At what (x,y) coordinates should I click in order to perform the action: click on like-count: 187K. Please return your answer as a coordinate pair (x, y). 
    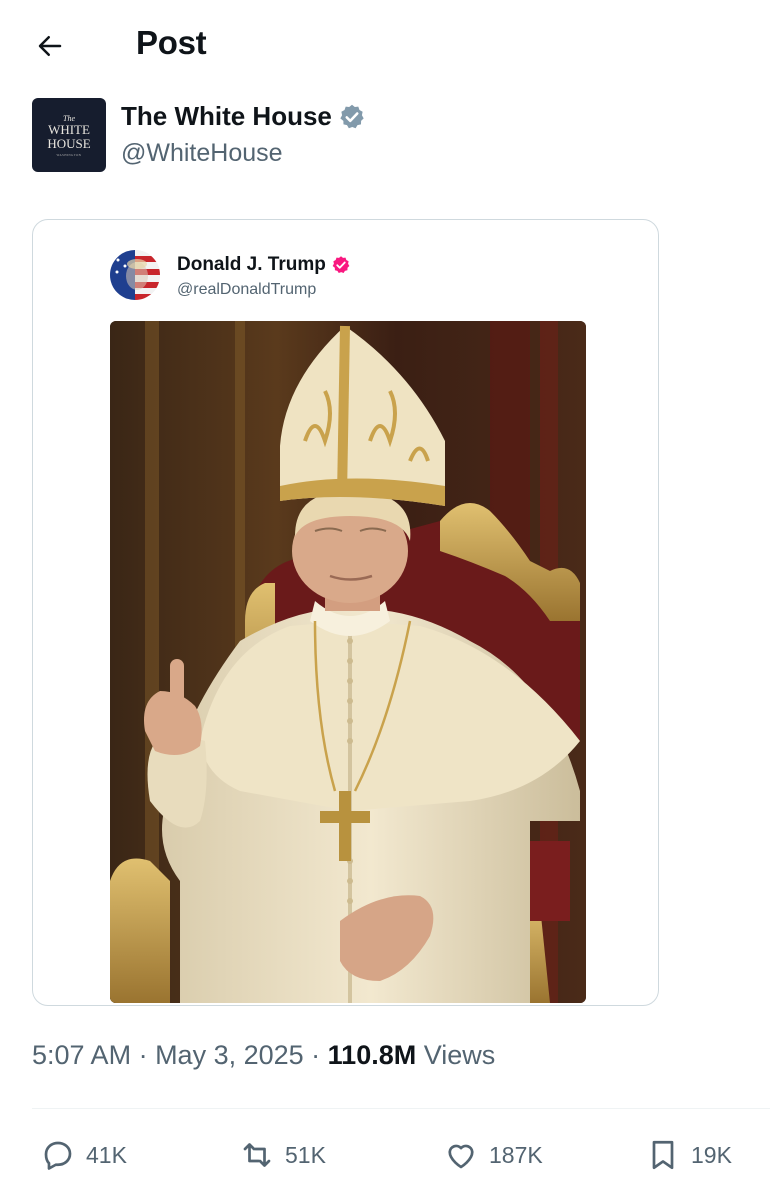
    Looking at the image, I should click on (516, 1154).